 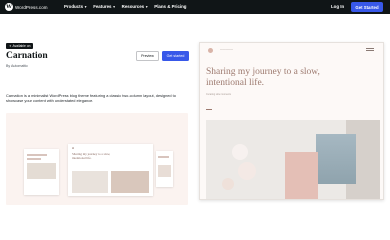 I want to click on badge-label: Available on, so click(x=21, y=46).